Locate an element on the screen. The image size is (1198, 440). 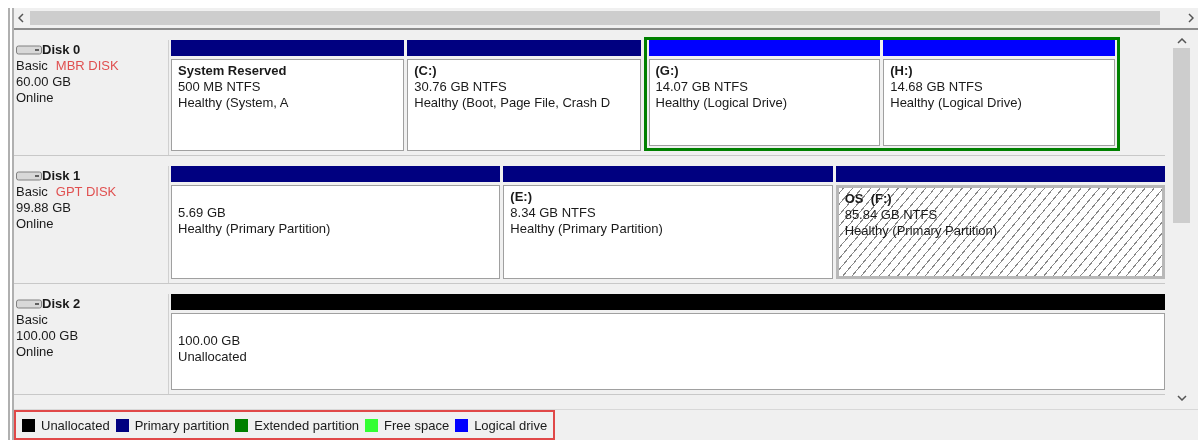
partition-status: Healthy (System, A is located at coordinates (234, 103).